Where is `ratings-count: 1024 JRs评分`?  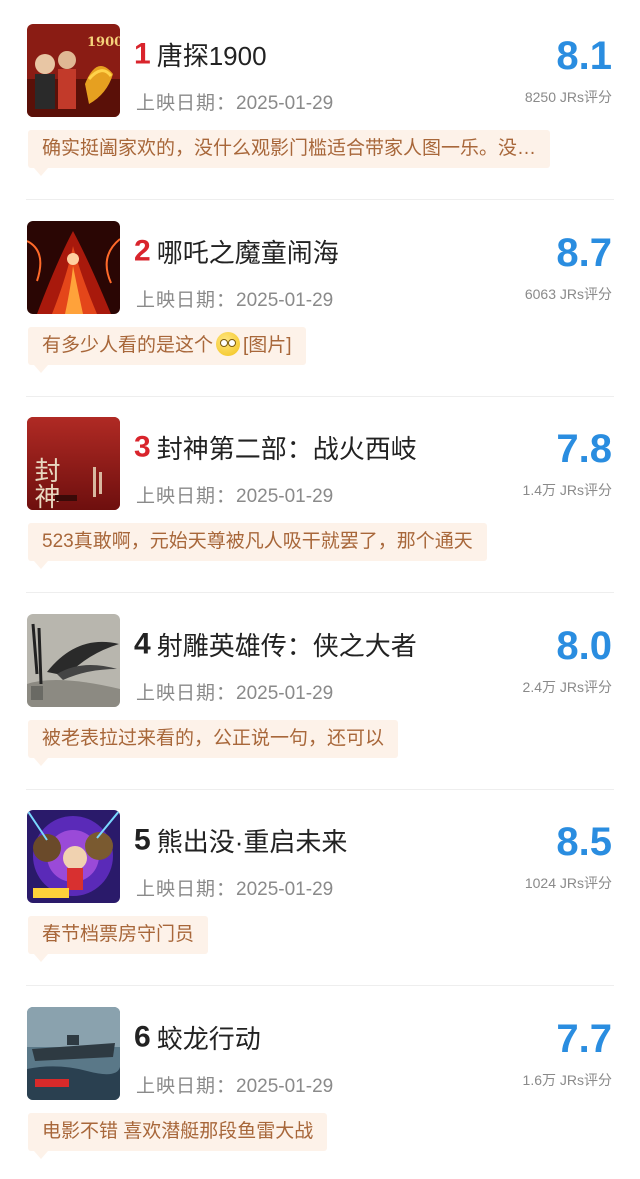 ratings-count: 1024 JRs评分 is located at coordinates (568, 883).